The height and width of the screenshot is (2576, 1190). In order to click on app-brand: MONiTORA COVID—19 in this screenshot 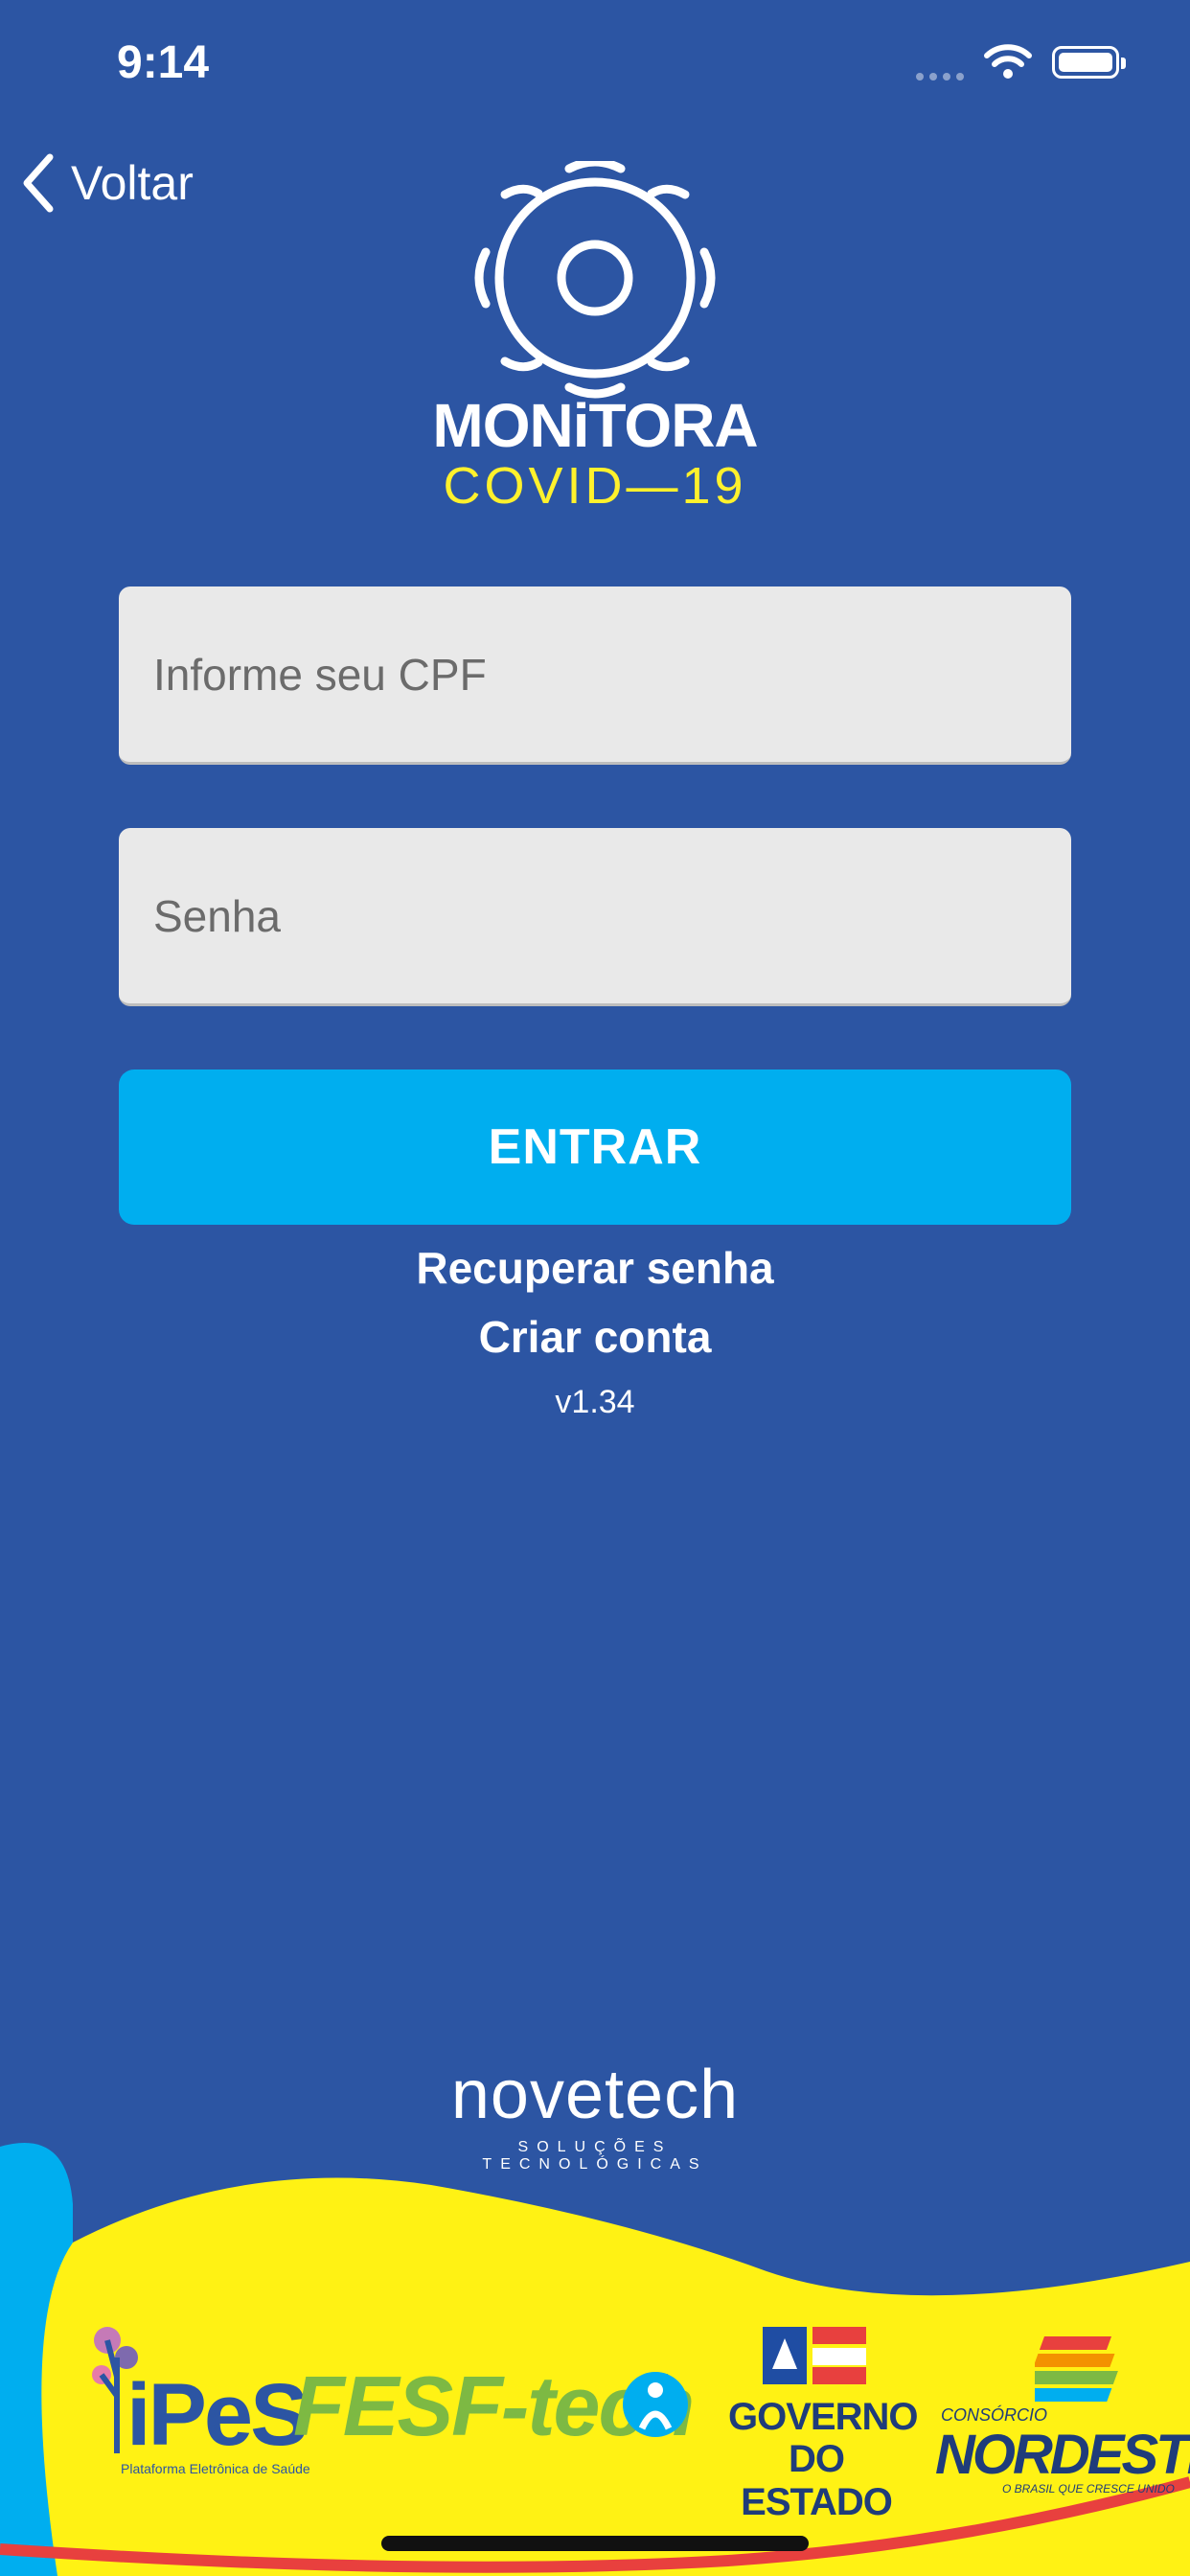, I will do `click(595, 455)`.